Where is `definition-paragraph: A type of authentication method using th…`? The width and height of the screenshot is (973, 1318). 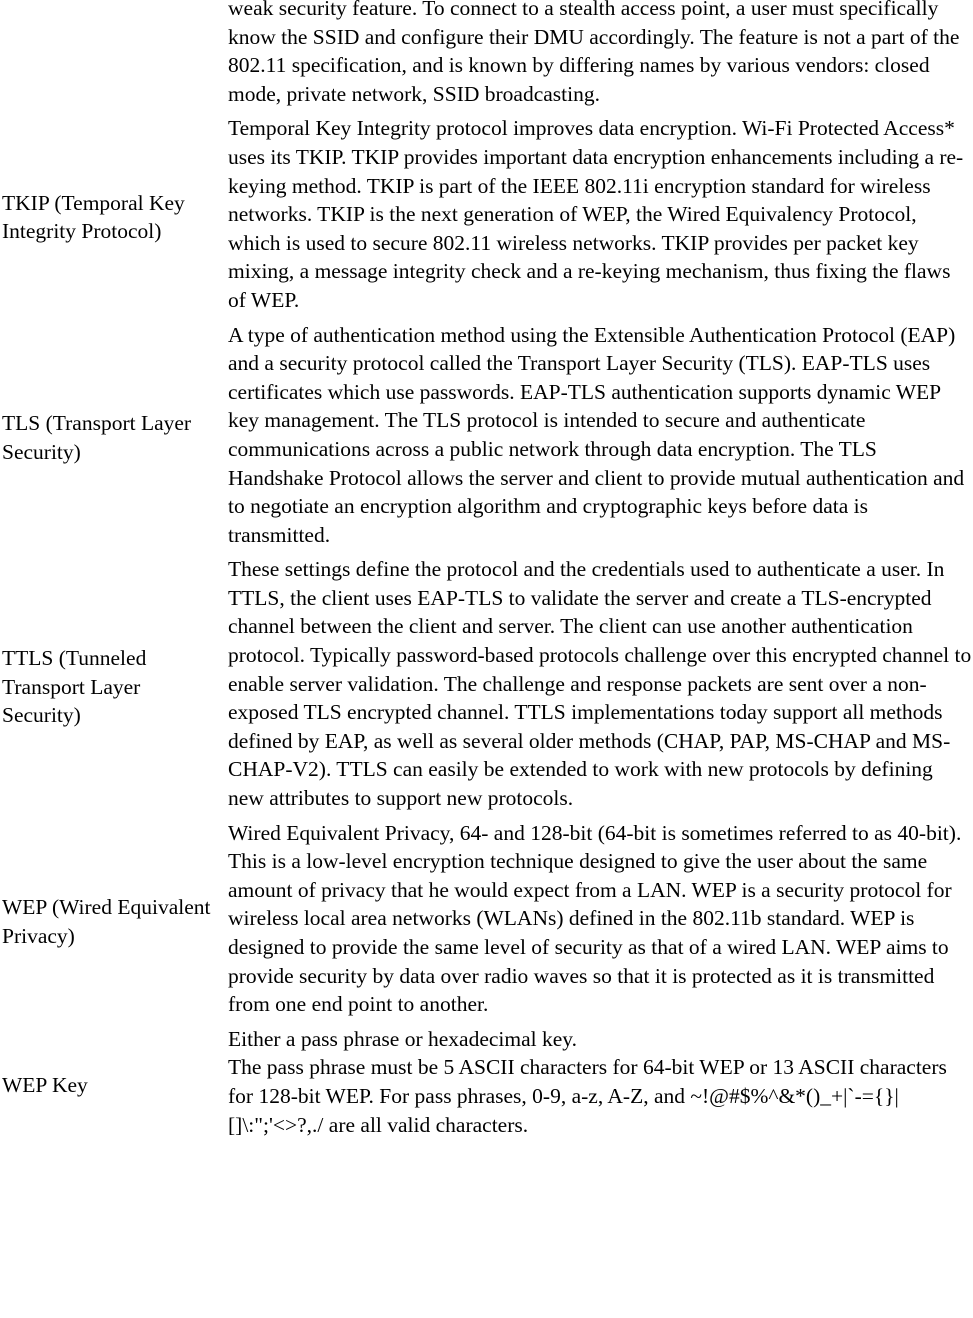
definition-paragraph: A type of authentication method using th… is located at coordinates (596, 434).